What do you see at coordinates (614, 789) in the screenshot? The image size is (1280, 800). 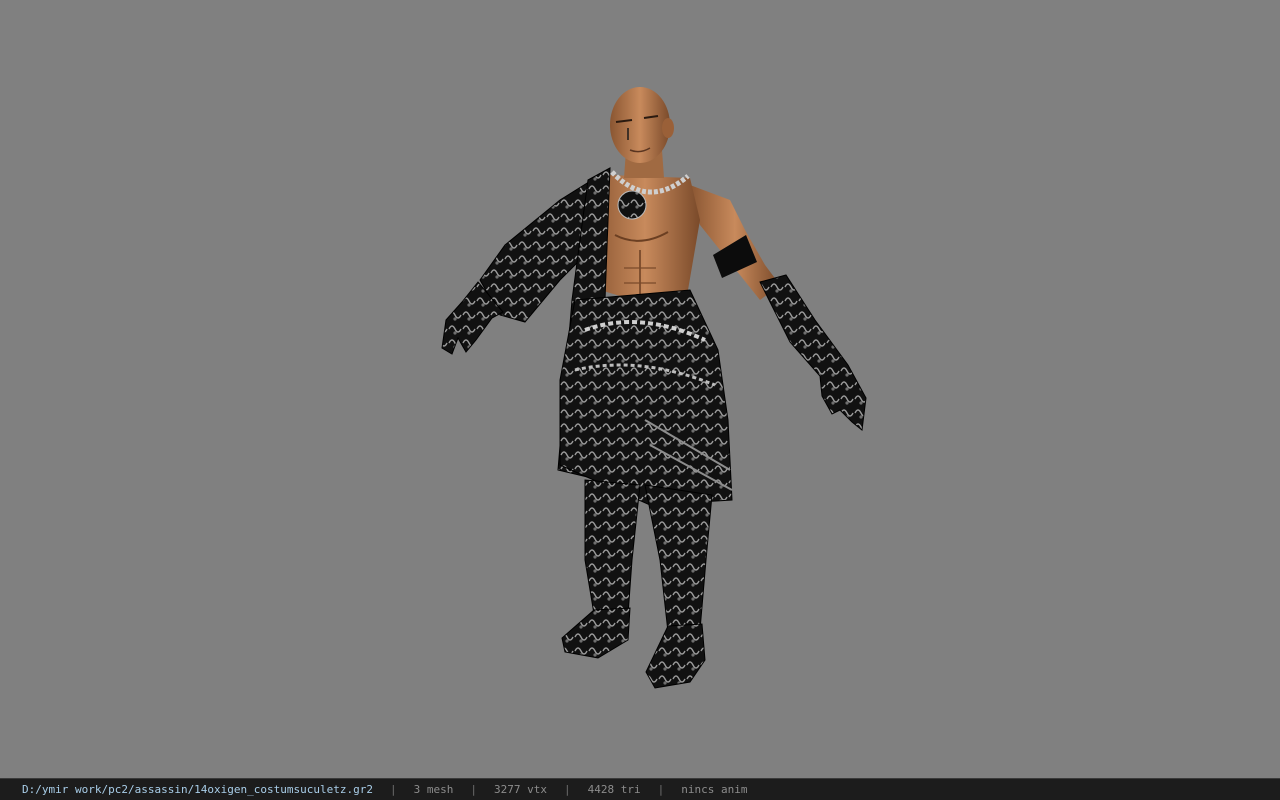 I see `triangle-count: 4428 tri` at bounding box center [614, 789].